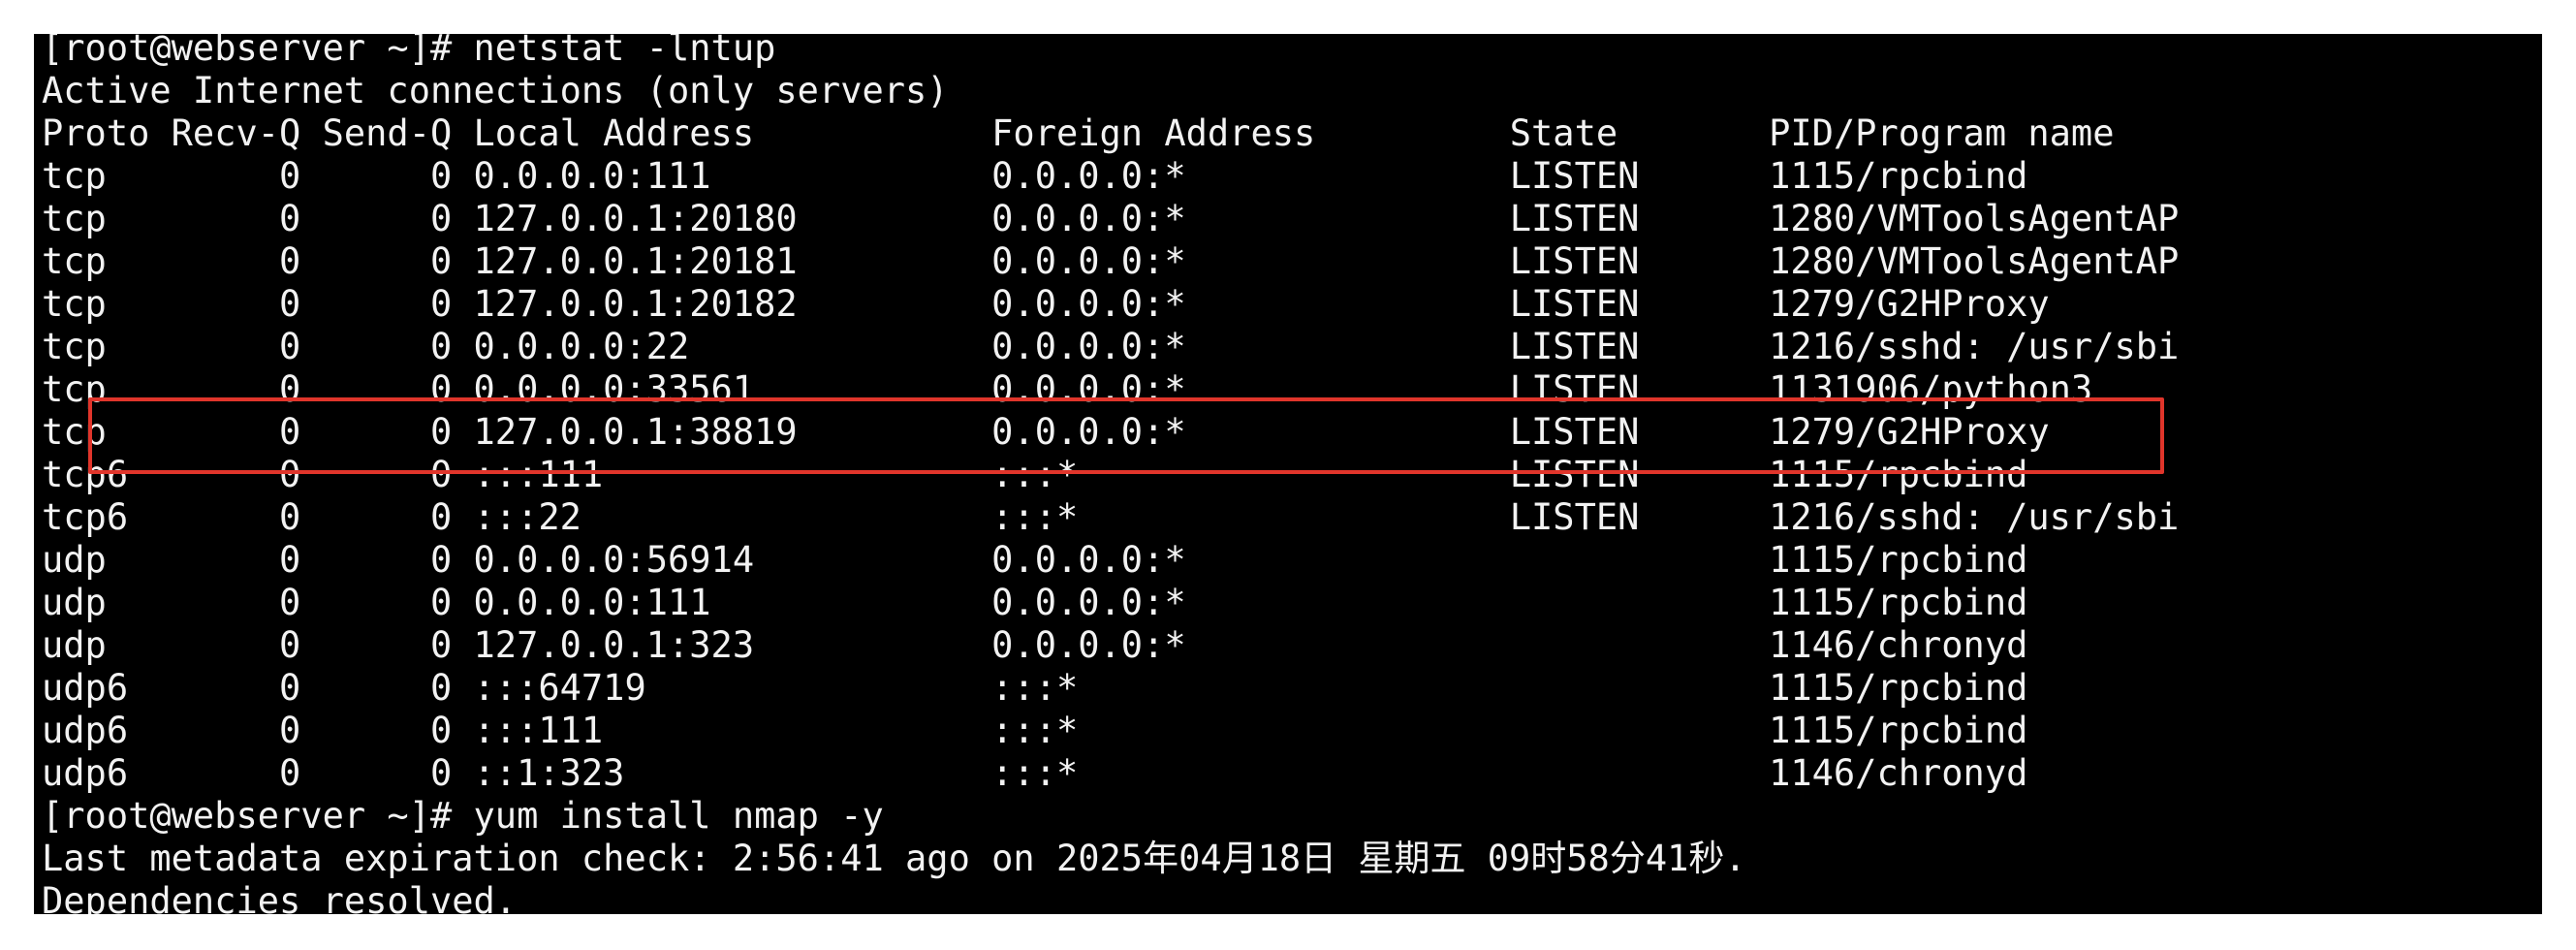 This screenshot has height=950, width=2576. Describe the element at coordinates (1035, 773) in the screenshot. I see `netstat-row: udp6 0 0 ::1:323 :::* 1146/chronyd` at that location.